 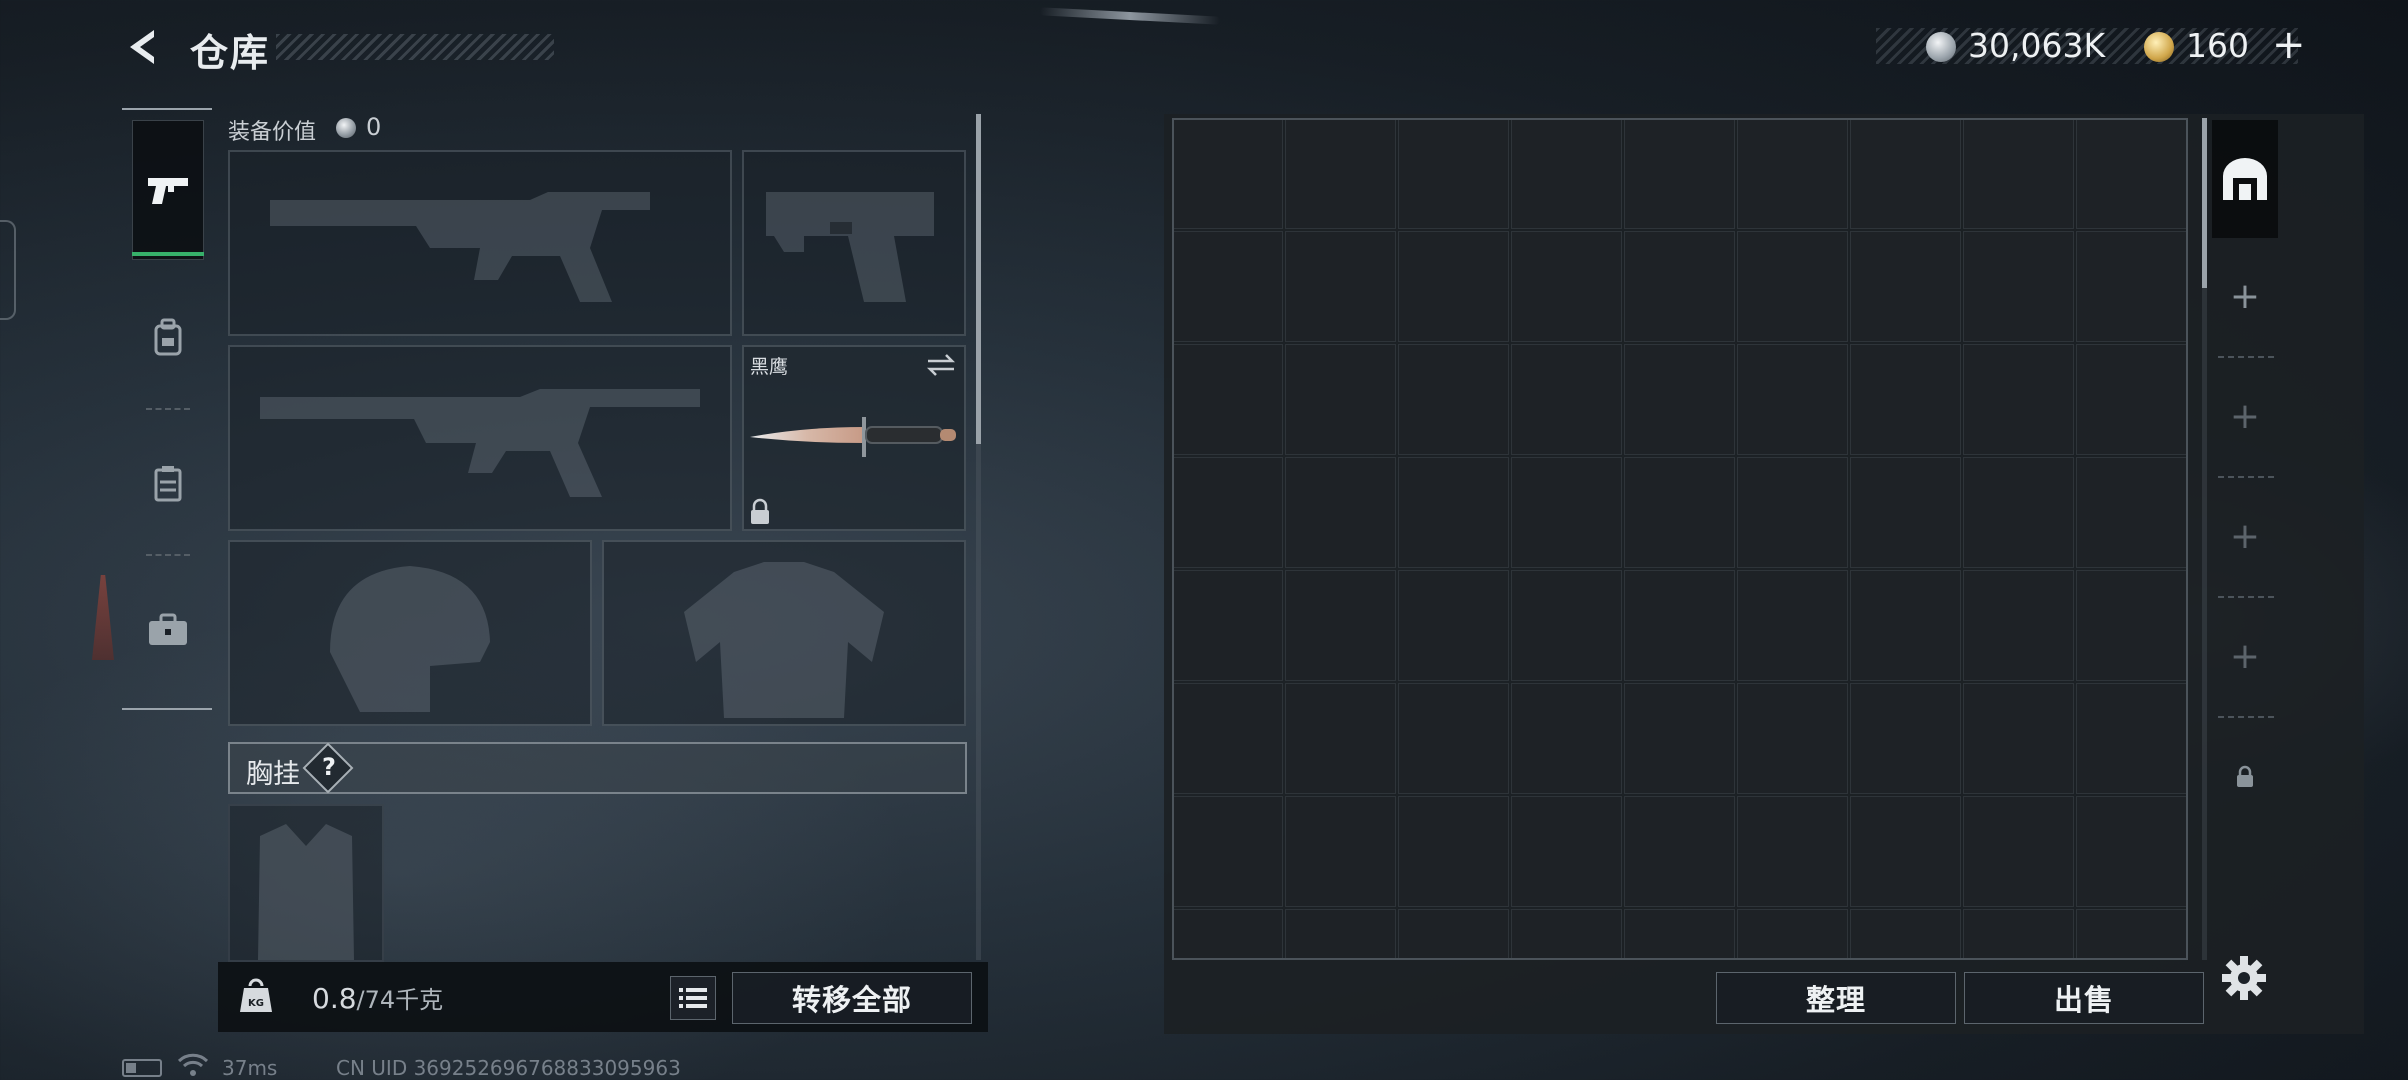 What do you see at coordinates (2245, 297) in the screenshot?
I see `storage-tab-add-1: +` at bounding box center [2245, 297].